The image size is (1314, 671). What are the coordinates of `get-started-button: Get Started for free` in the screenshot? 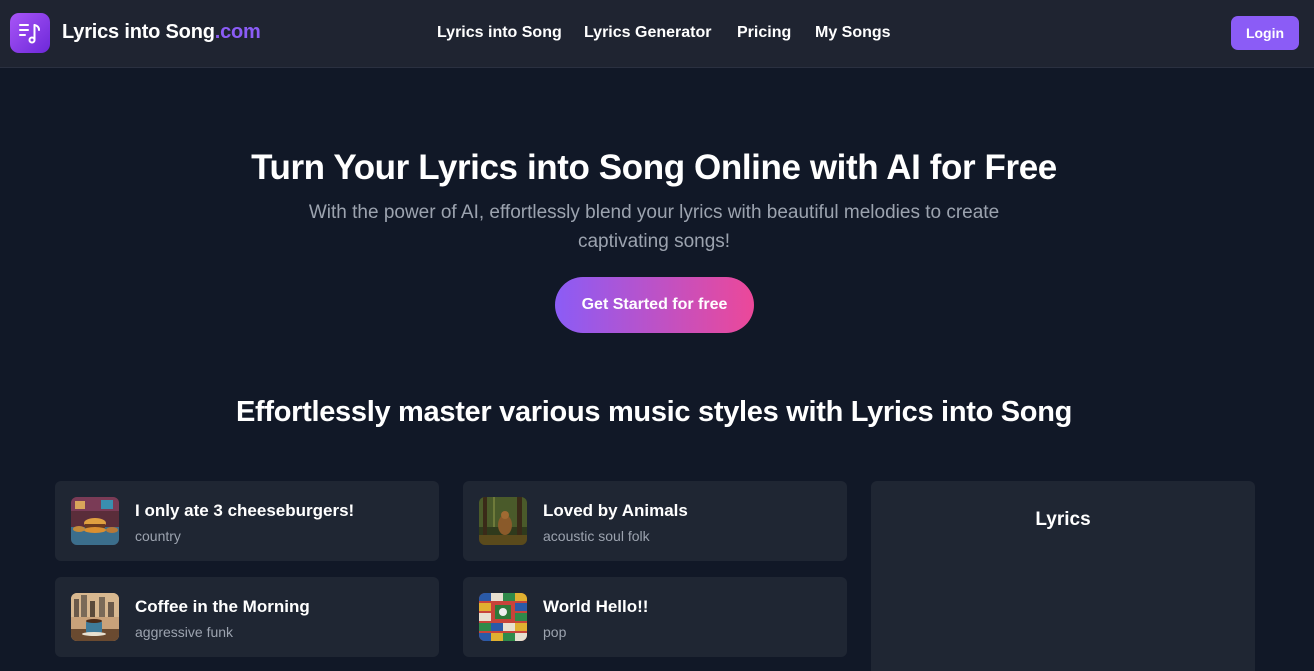 It's located at (654, 305).